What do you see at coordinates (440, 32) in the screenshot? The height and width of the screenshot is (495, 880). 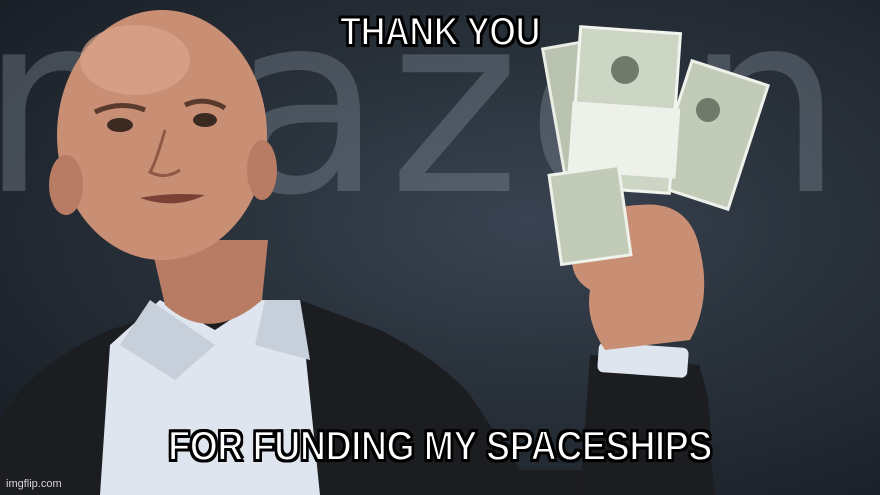 I see `top-caption: THANK YOU` at bounding box center [440, 32].